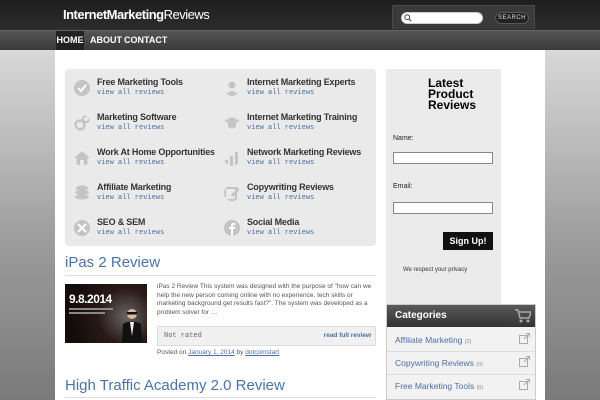  I want to click on category-item: Social Media view all reviews, so click(290, 228).